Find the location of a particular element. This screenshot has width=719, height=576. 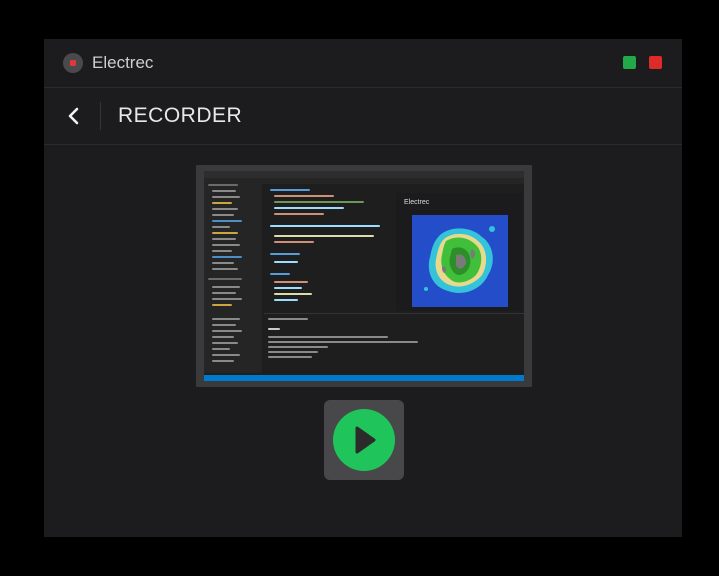

play-circle is located at coordinates (364, 440).